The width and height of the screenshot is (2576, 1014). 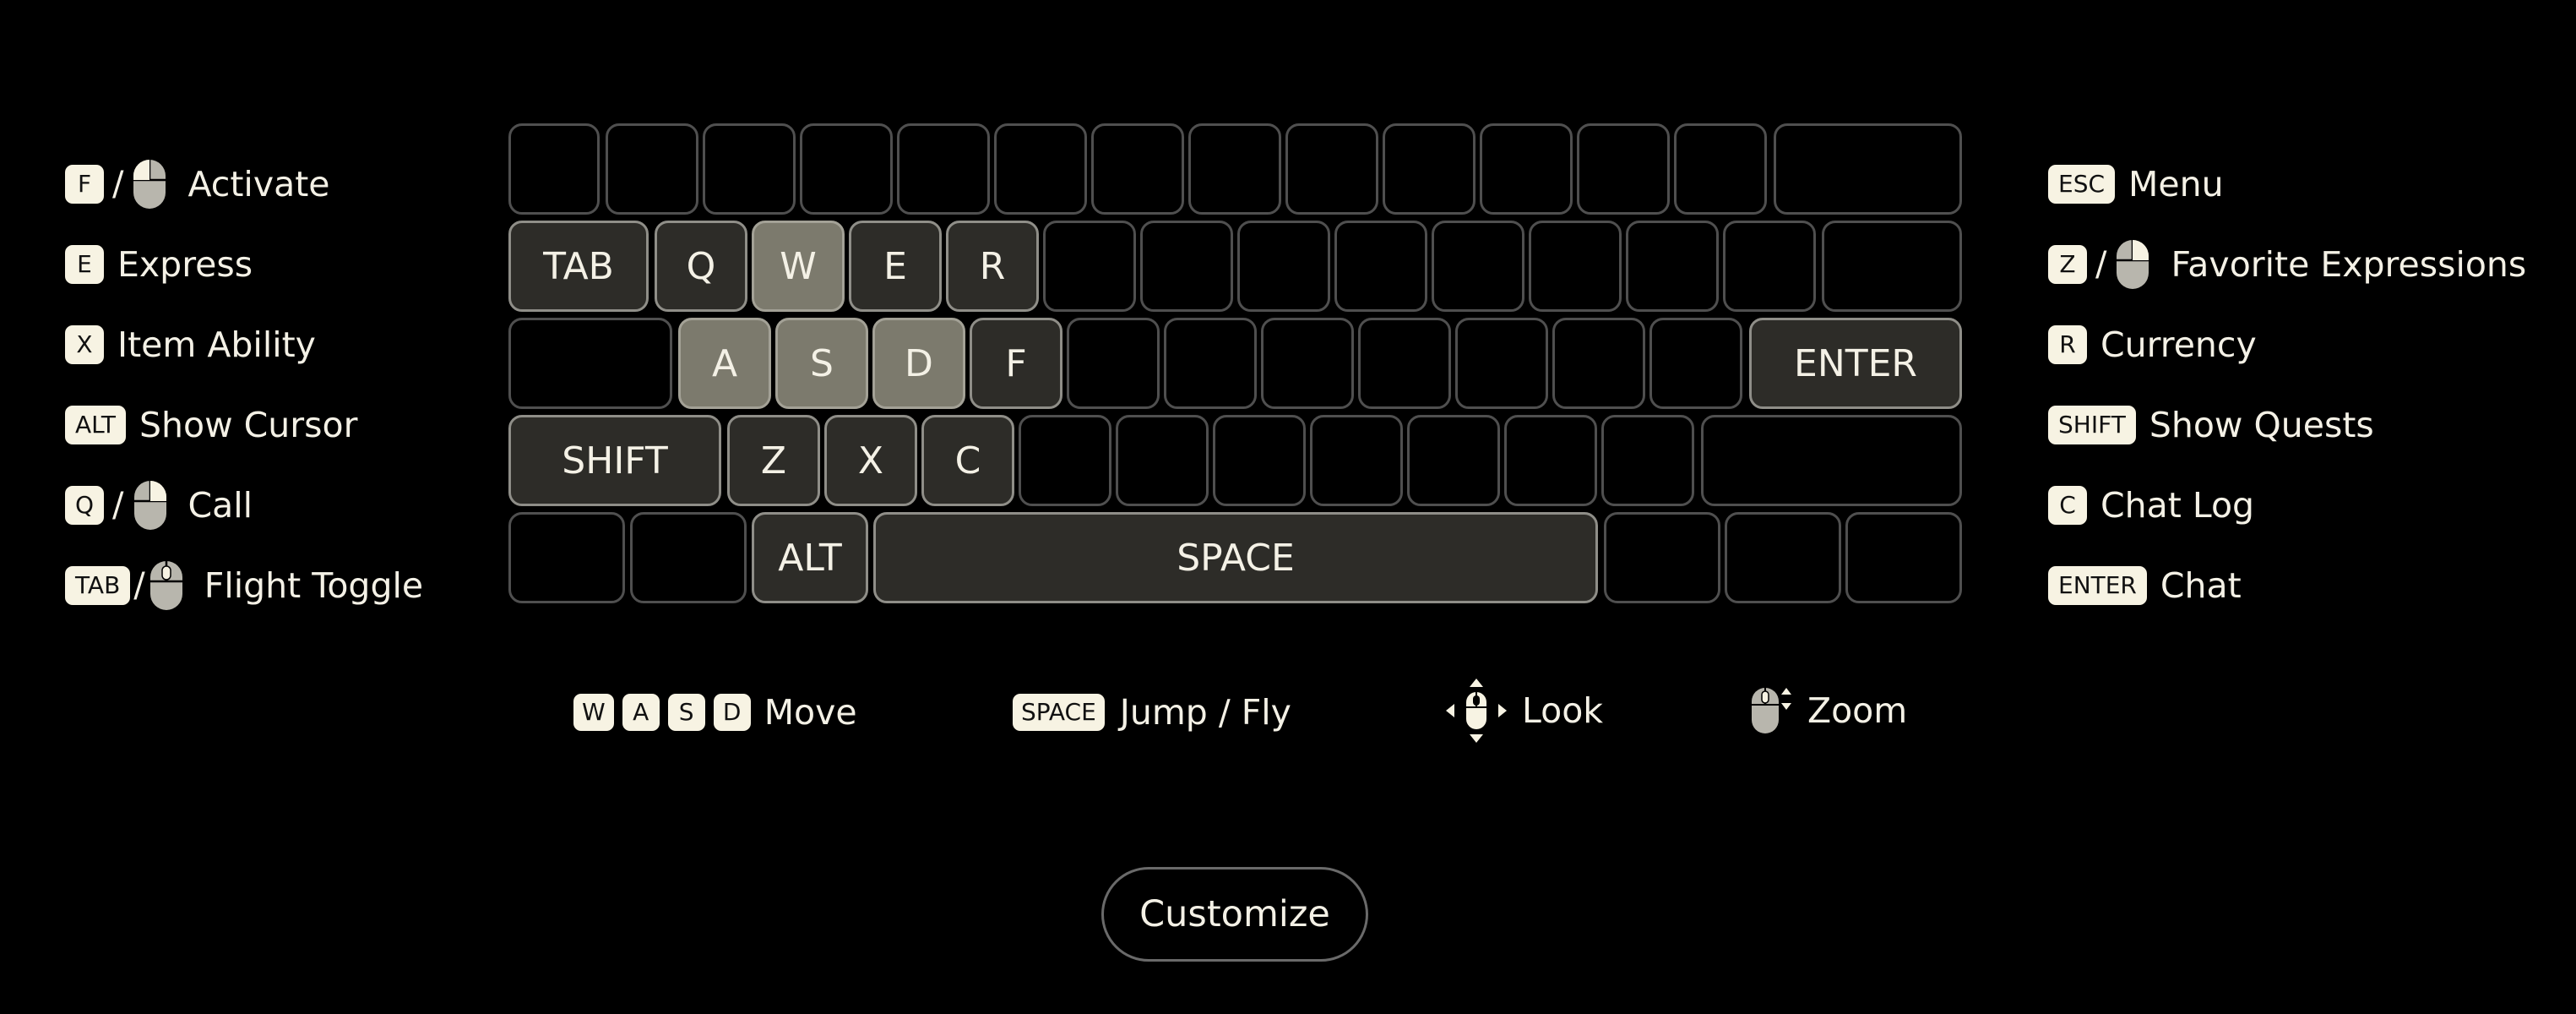 I want to click on key-c: C, so click(x=967, y=460).